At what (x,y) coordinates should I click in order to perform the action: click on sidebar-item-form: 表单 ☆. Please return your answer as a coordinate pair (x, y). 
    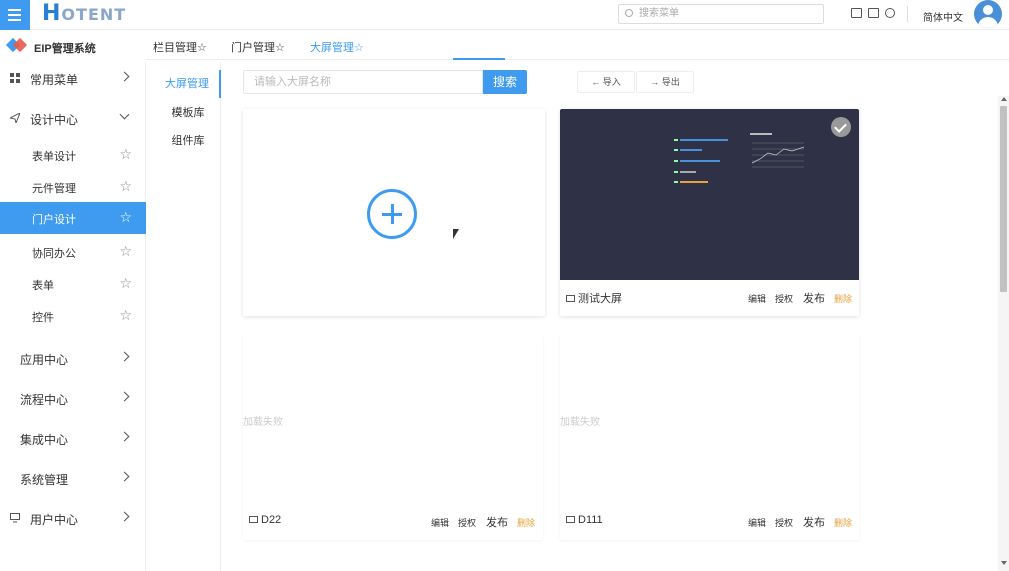
    Looking at the image, I should click on (73, 284).